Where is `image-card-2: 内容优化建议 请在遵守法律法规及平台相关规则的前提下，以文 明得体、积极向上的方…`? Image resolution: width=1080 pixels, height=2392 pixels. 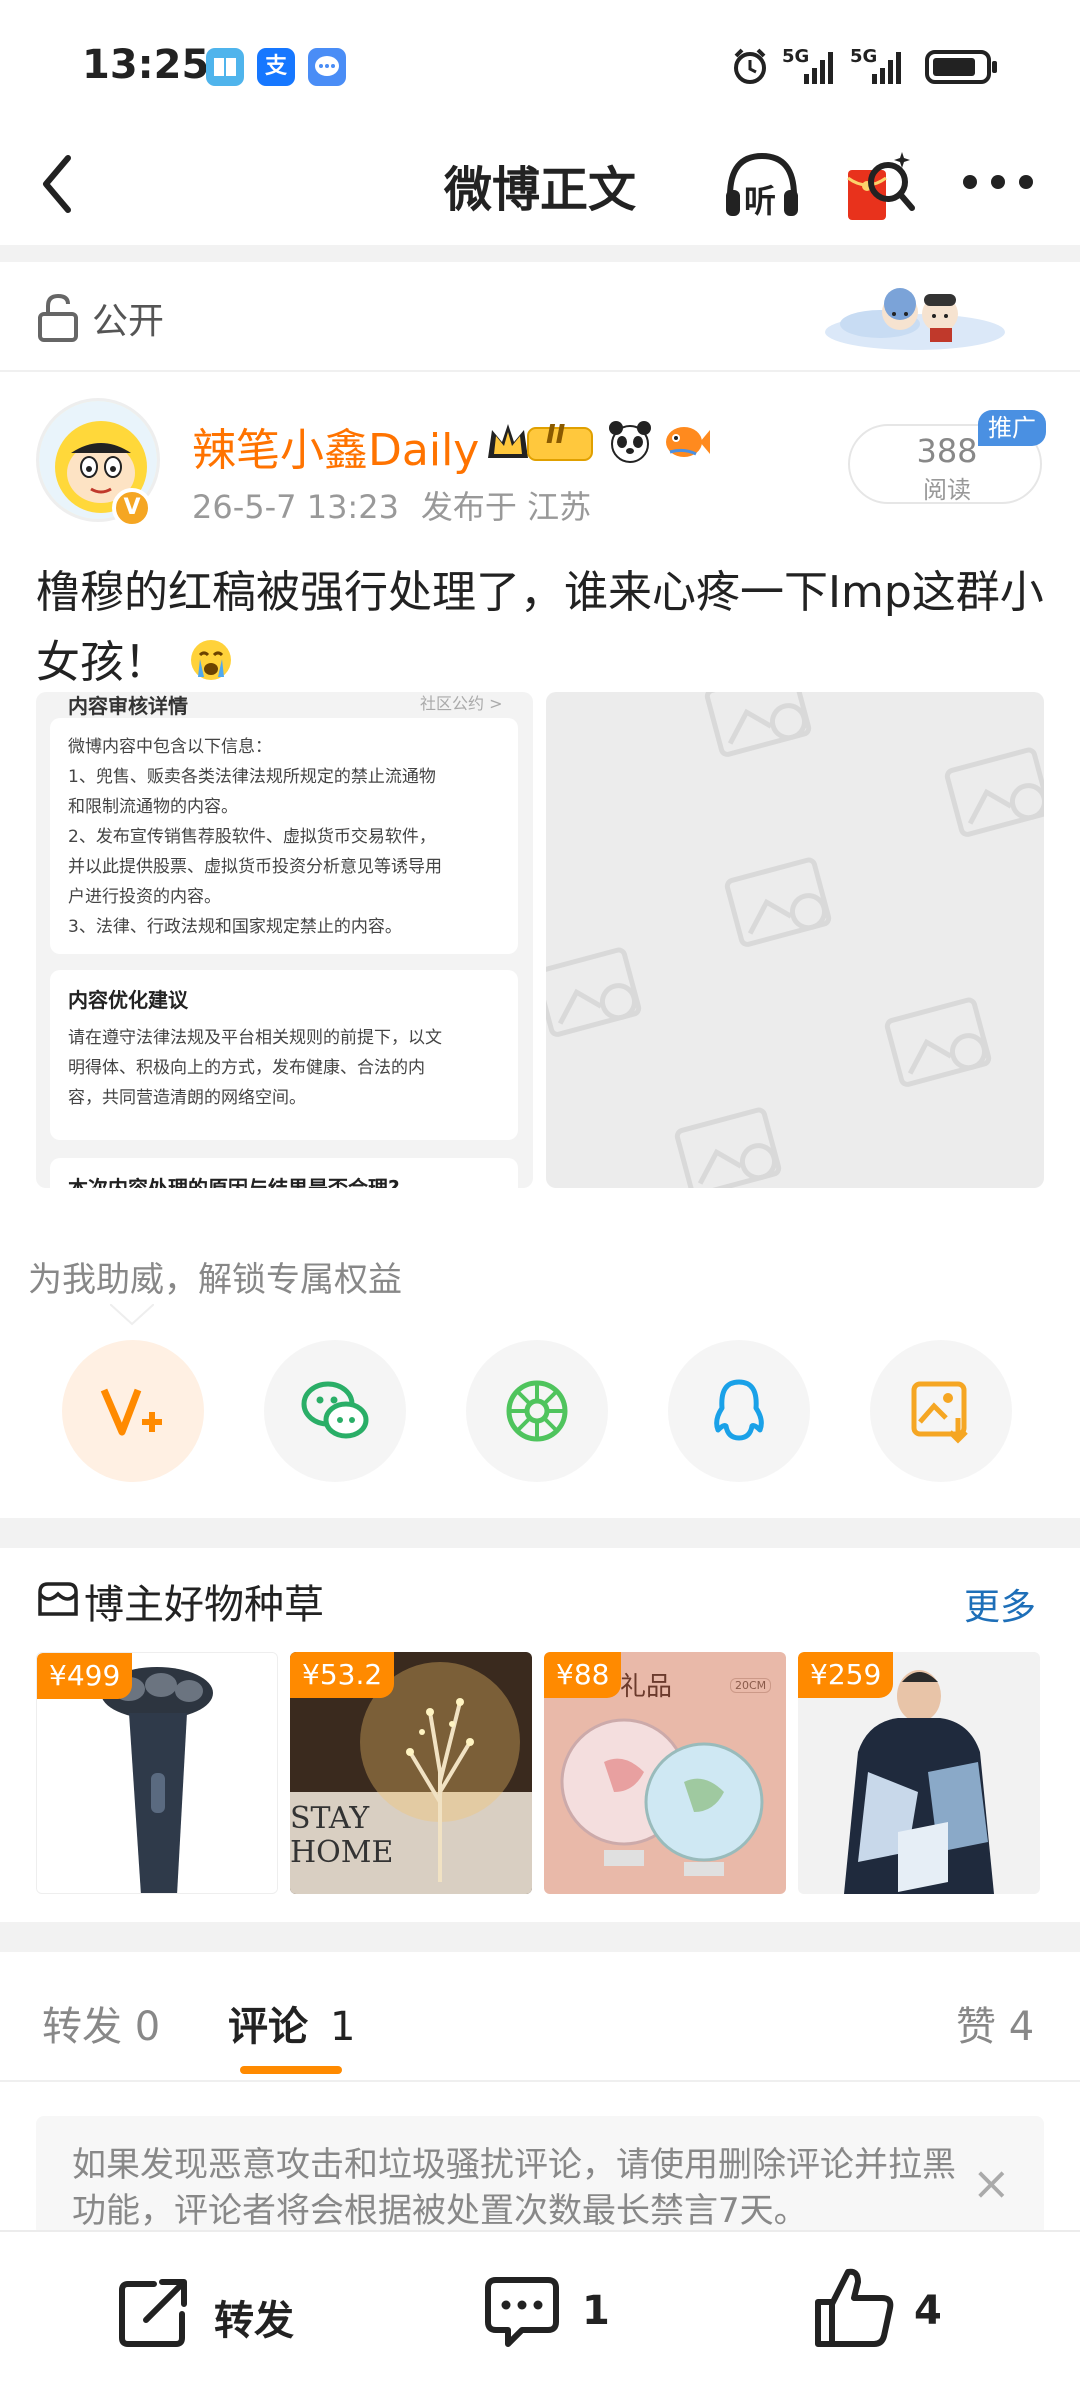
image-card-2: 内容优化建议 请在遵守法律法规及平台相关规则的前提下，以文 明得体、积极向上的方… is located at coordinates (284, 1055).